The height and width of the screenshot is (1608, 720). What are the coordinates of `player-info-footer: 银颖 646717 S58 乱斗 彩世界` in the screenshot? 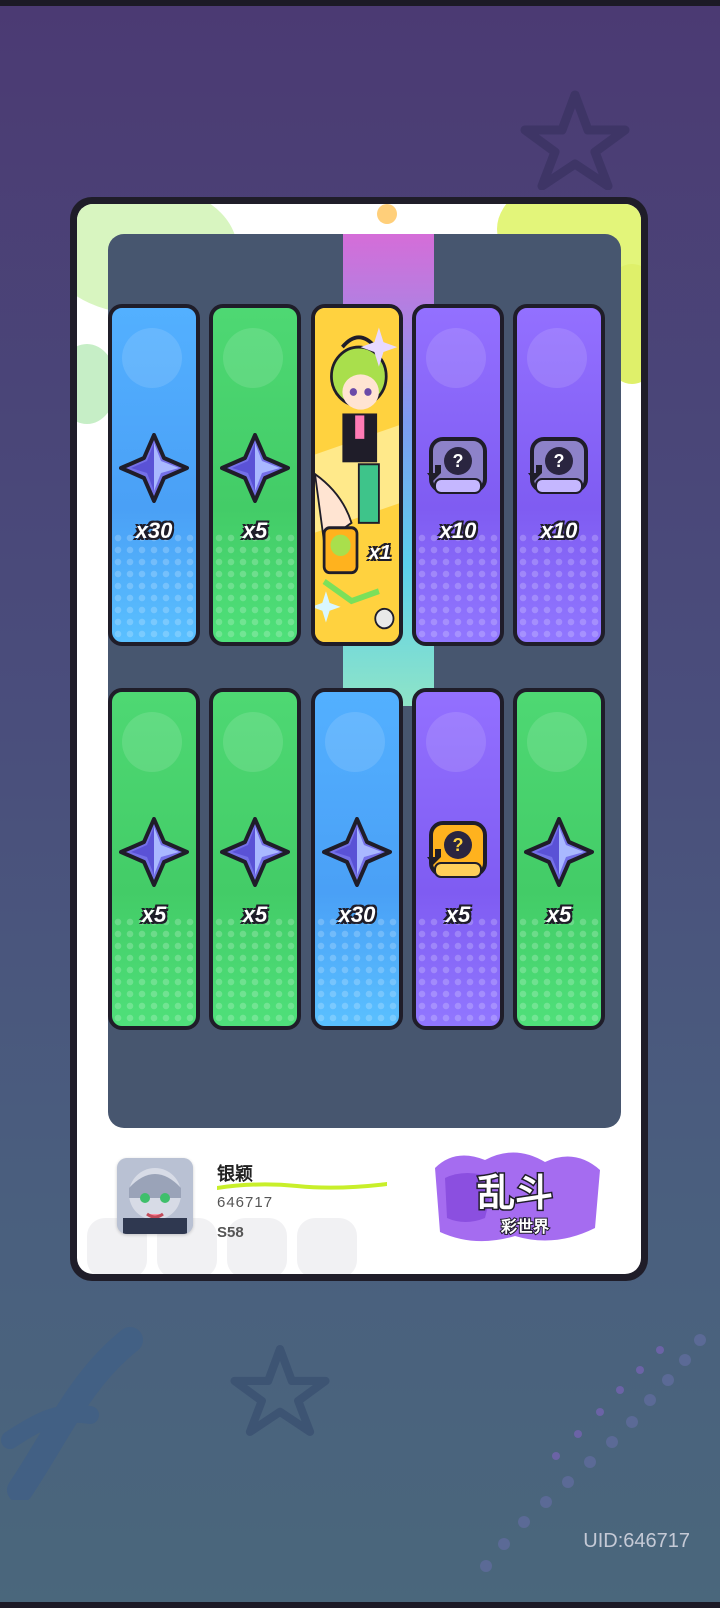 It's located at (359, 1201).